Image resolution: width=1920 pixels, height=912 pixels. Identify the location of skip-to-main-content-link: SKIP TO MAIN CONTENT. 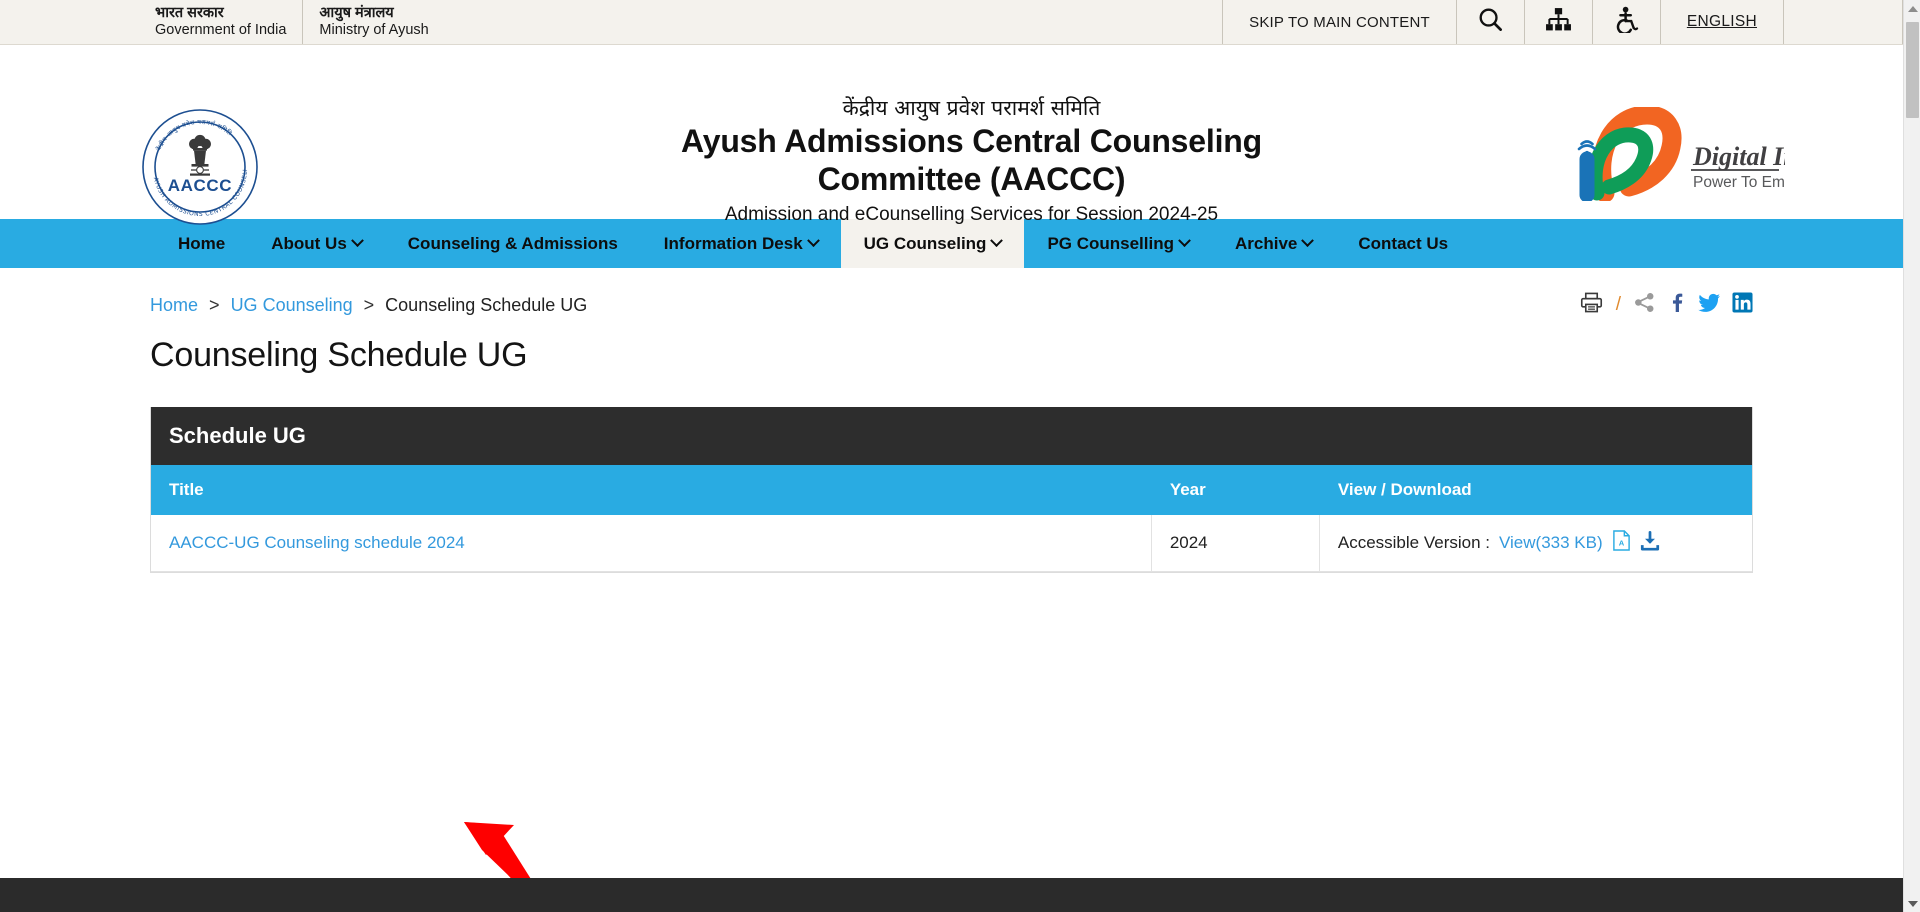
(1339, 22).